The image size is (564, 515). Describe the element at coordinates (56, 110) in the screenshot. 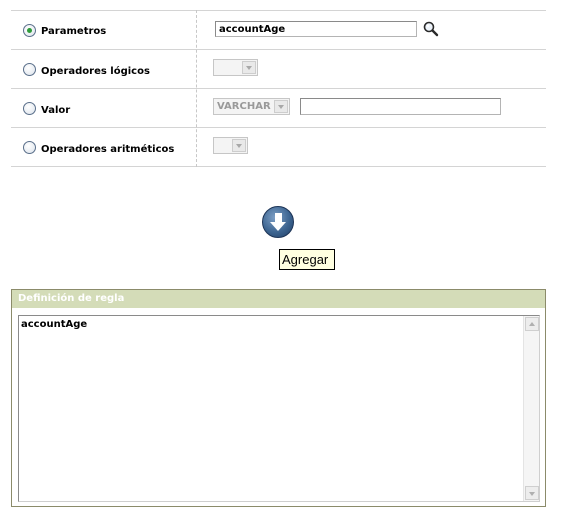

I see `valor-label: Valor` at that location.